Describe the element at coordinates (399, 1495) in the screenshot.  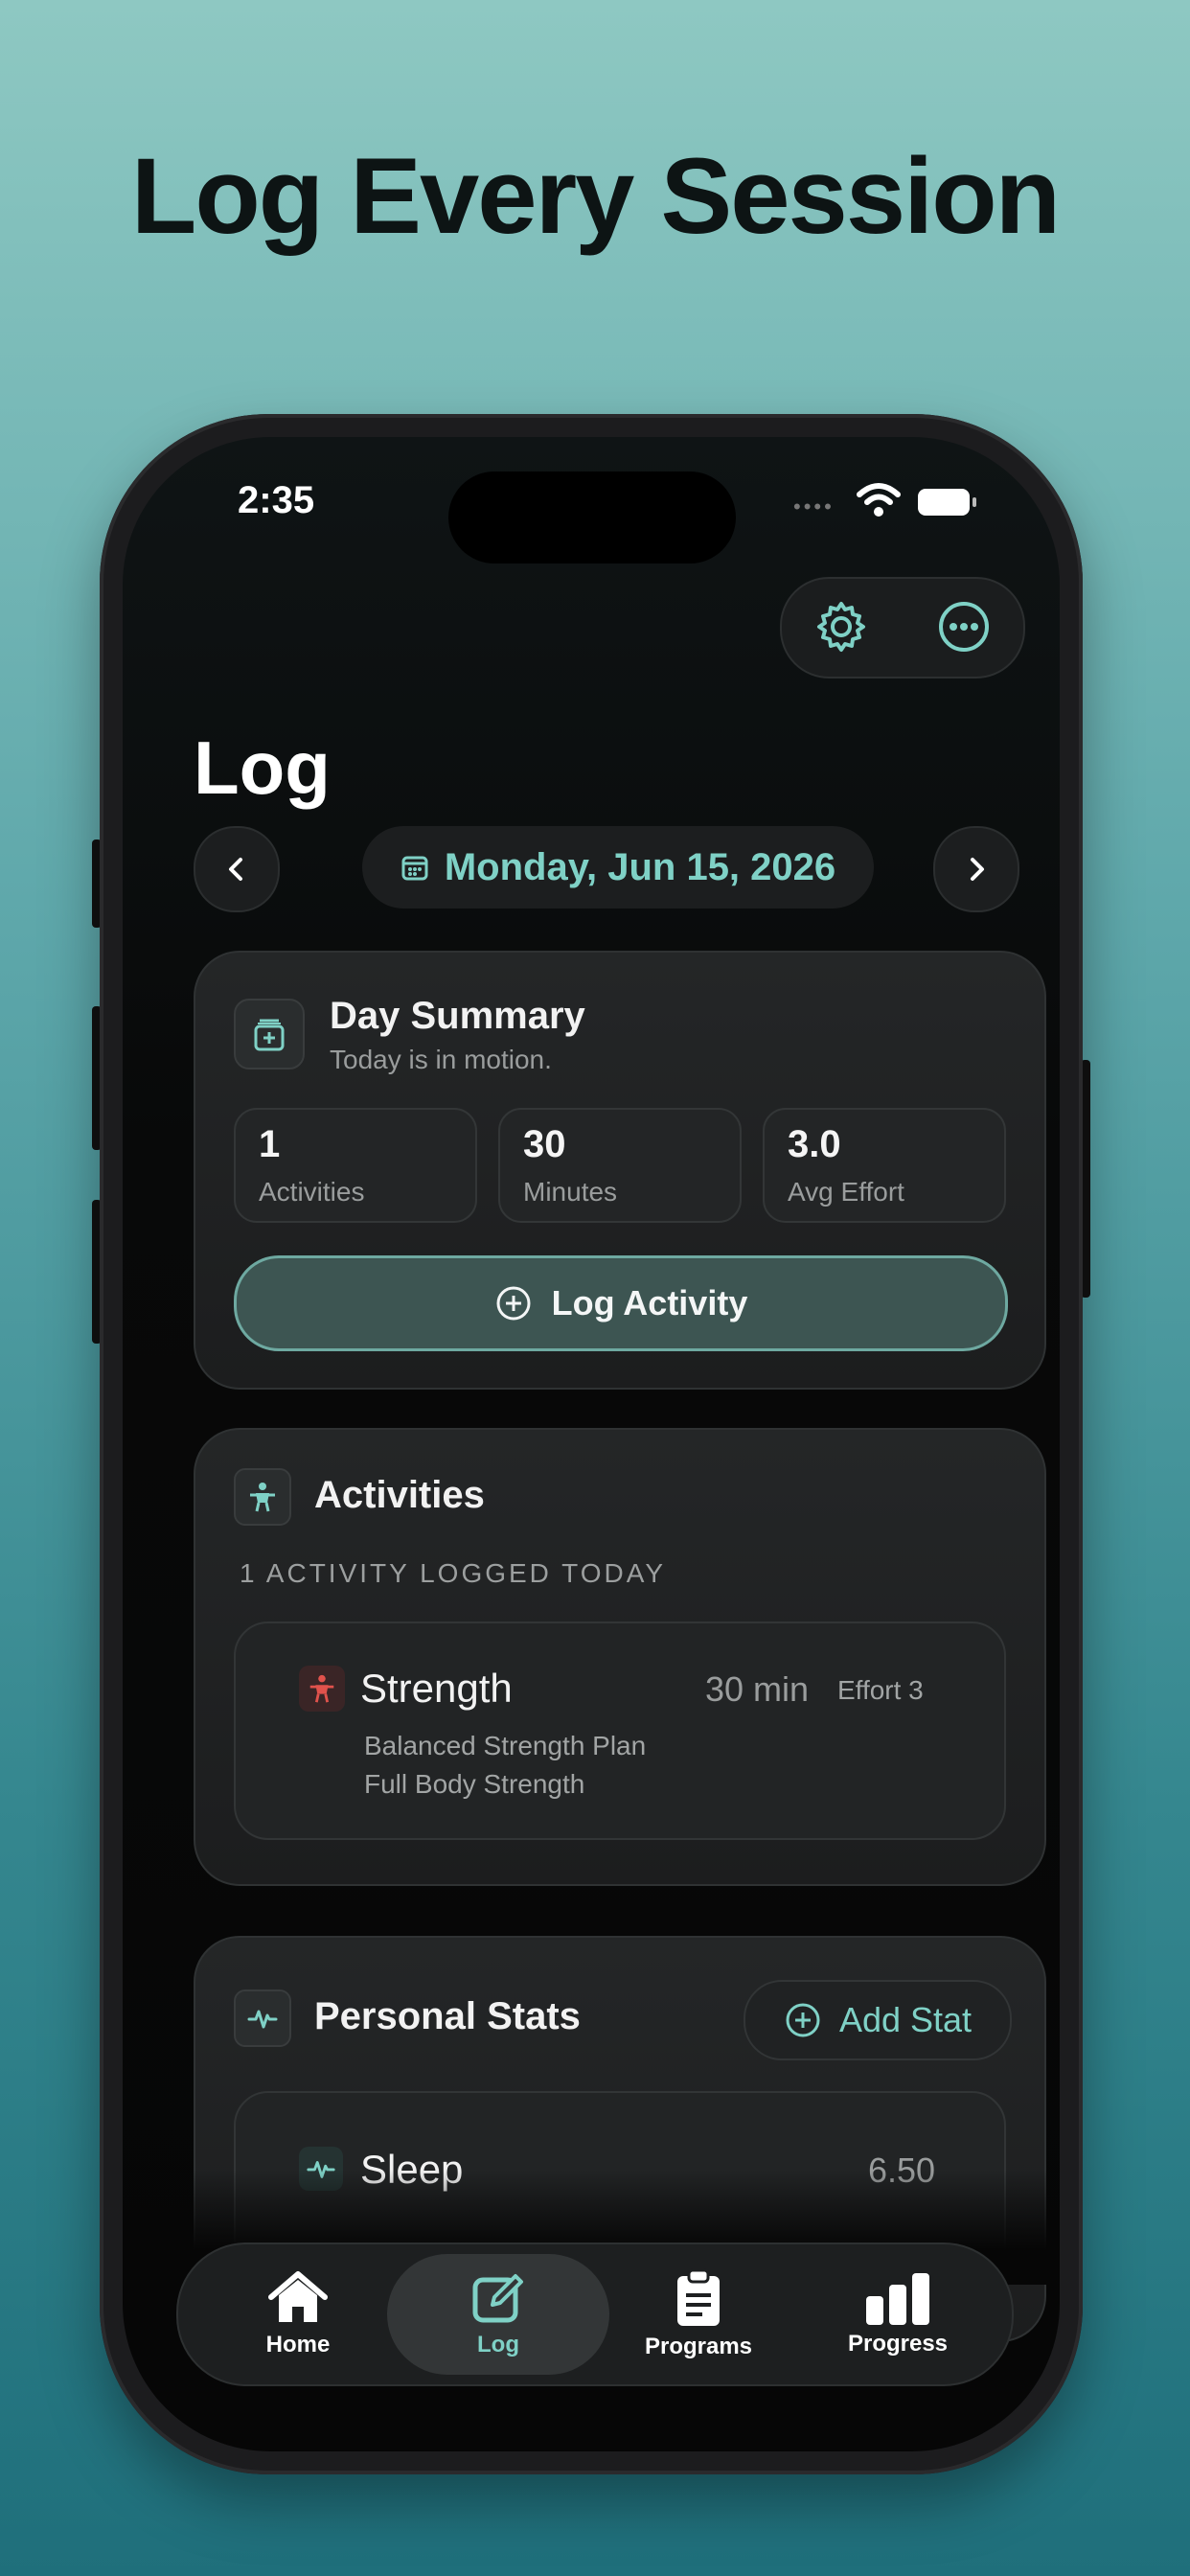
I see `activities-title: Activities` at that location.